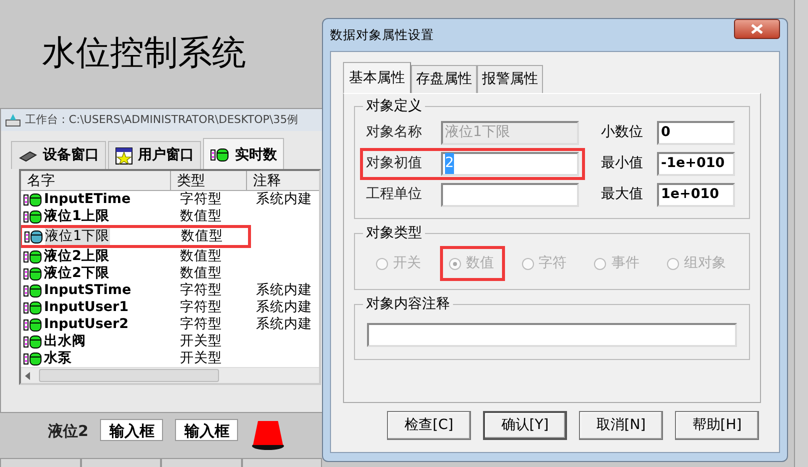  What do you see at coordinates (621, 425) in the screenshot?
I see `dialog-button: 取消[N]` at bounding box center [621, 425].